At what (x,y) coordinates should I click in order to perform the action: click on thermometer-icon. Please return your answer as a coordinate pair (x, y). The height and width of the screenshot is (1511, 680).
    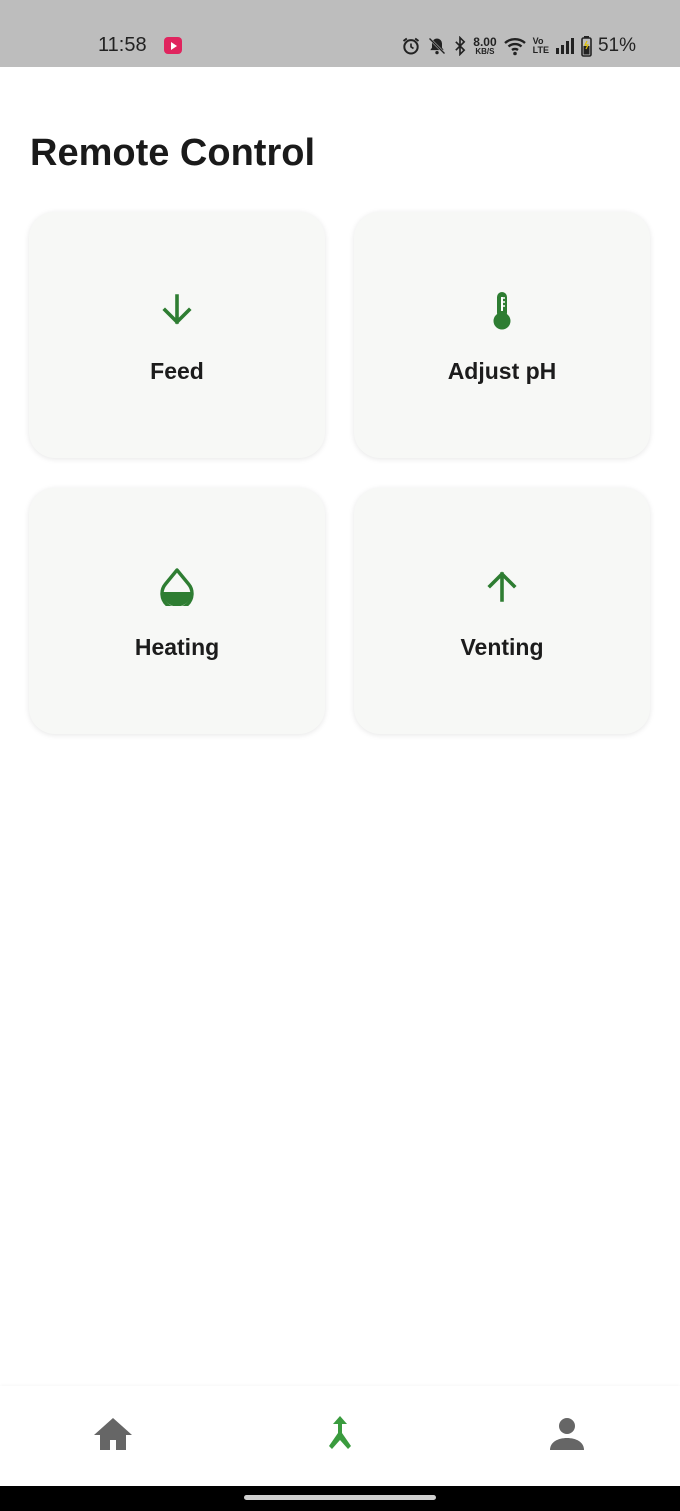
    Looking at the image, I should click on (502, 310).